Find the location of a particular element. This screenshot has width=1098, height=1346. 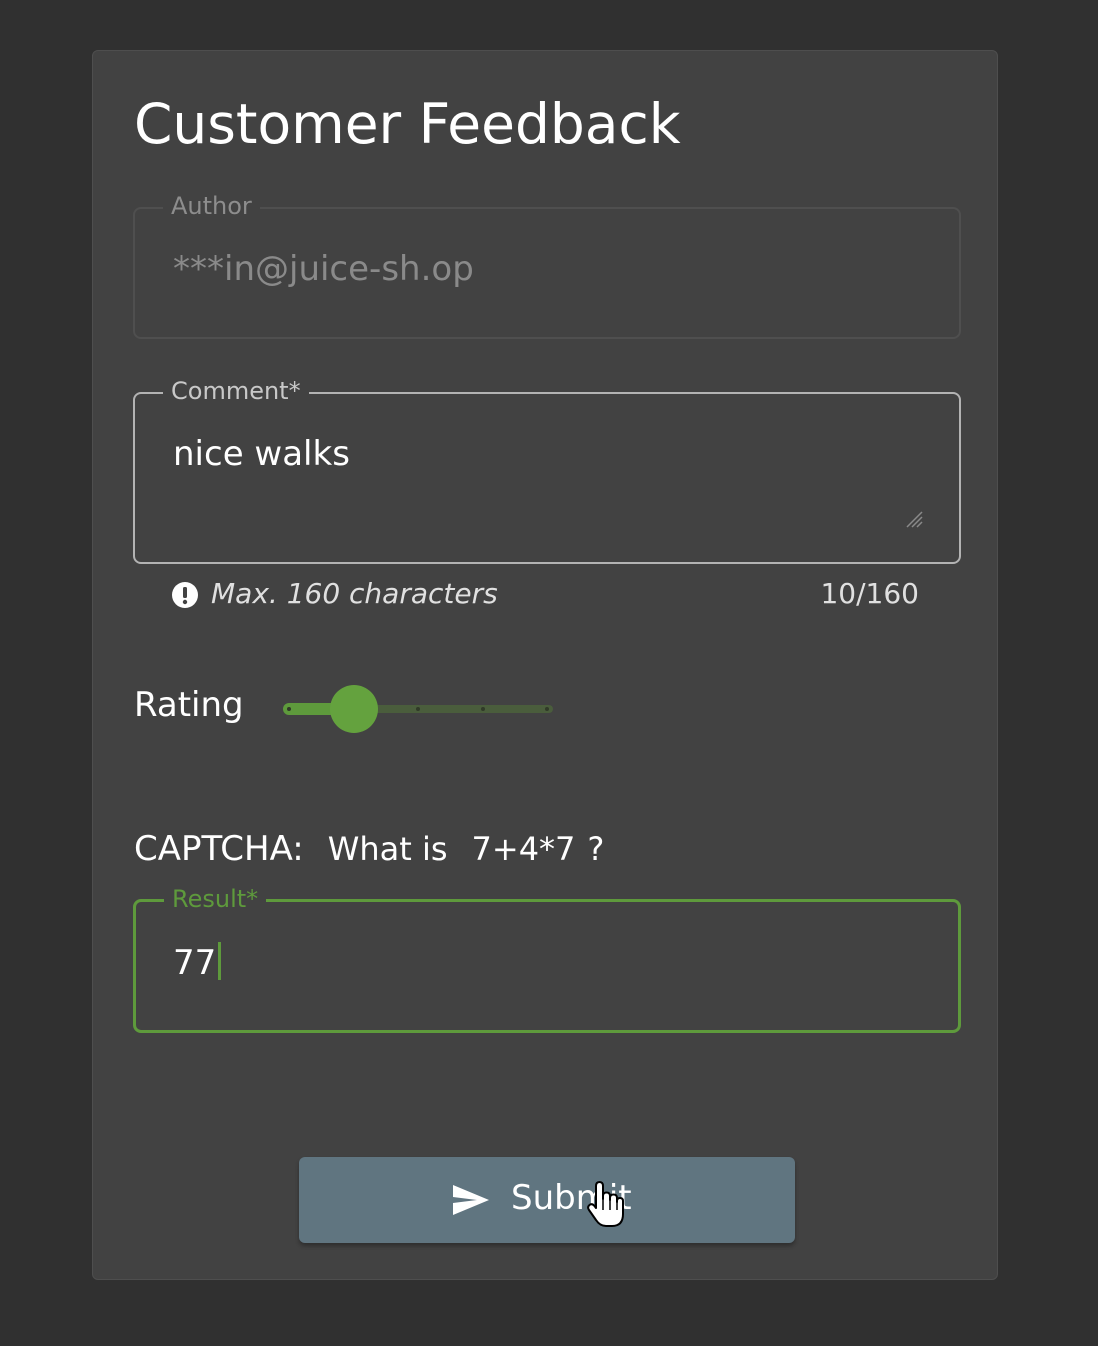

hand-pointer-icon is located at coordinates (605, 1204).